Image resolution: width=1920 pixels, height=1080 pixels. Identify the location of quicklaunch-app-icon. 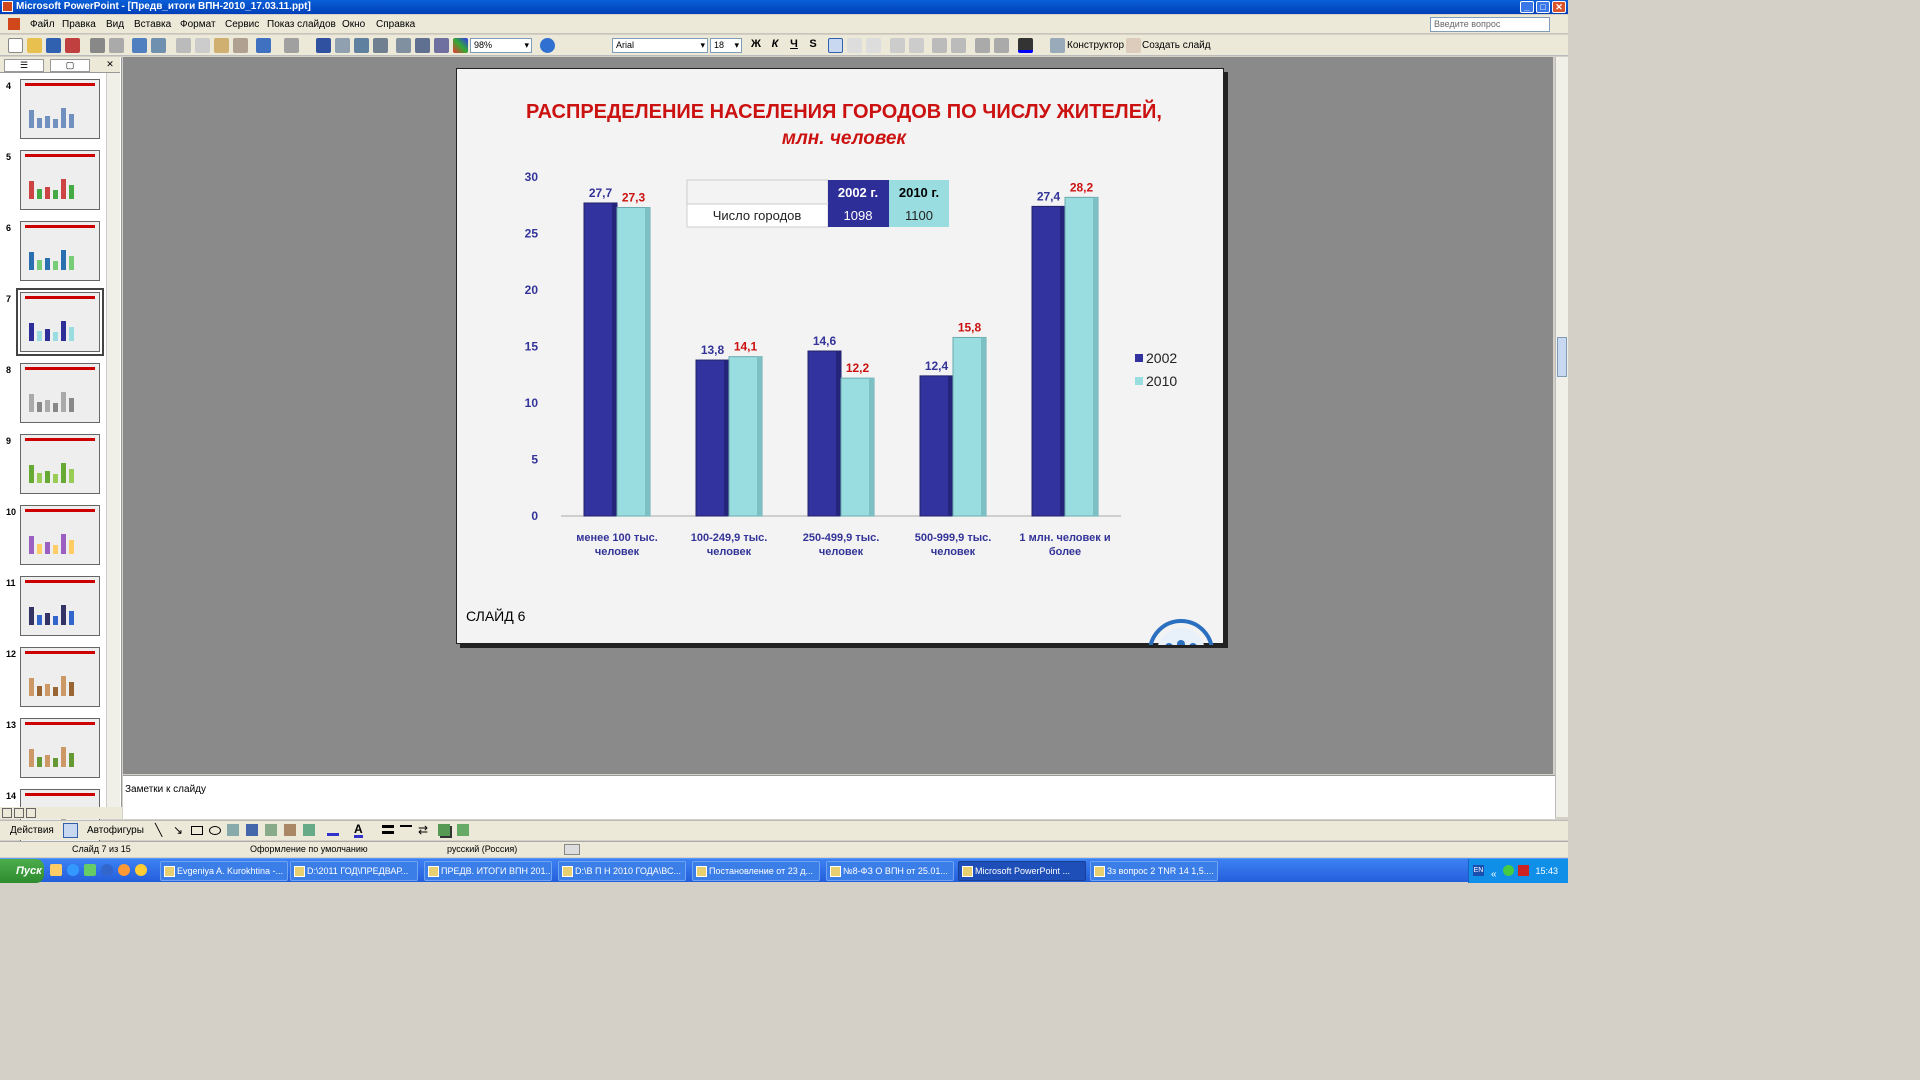
(56, 870).